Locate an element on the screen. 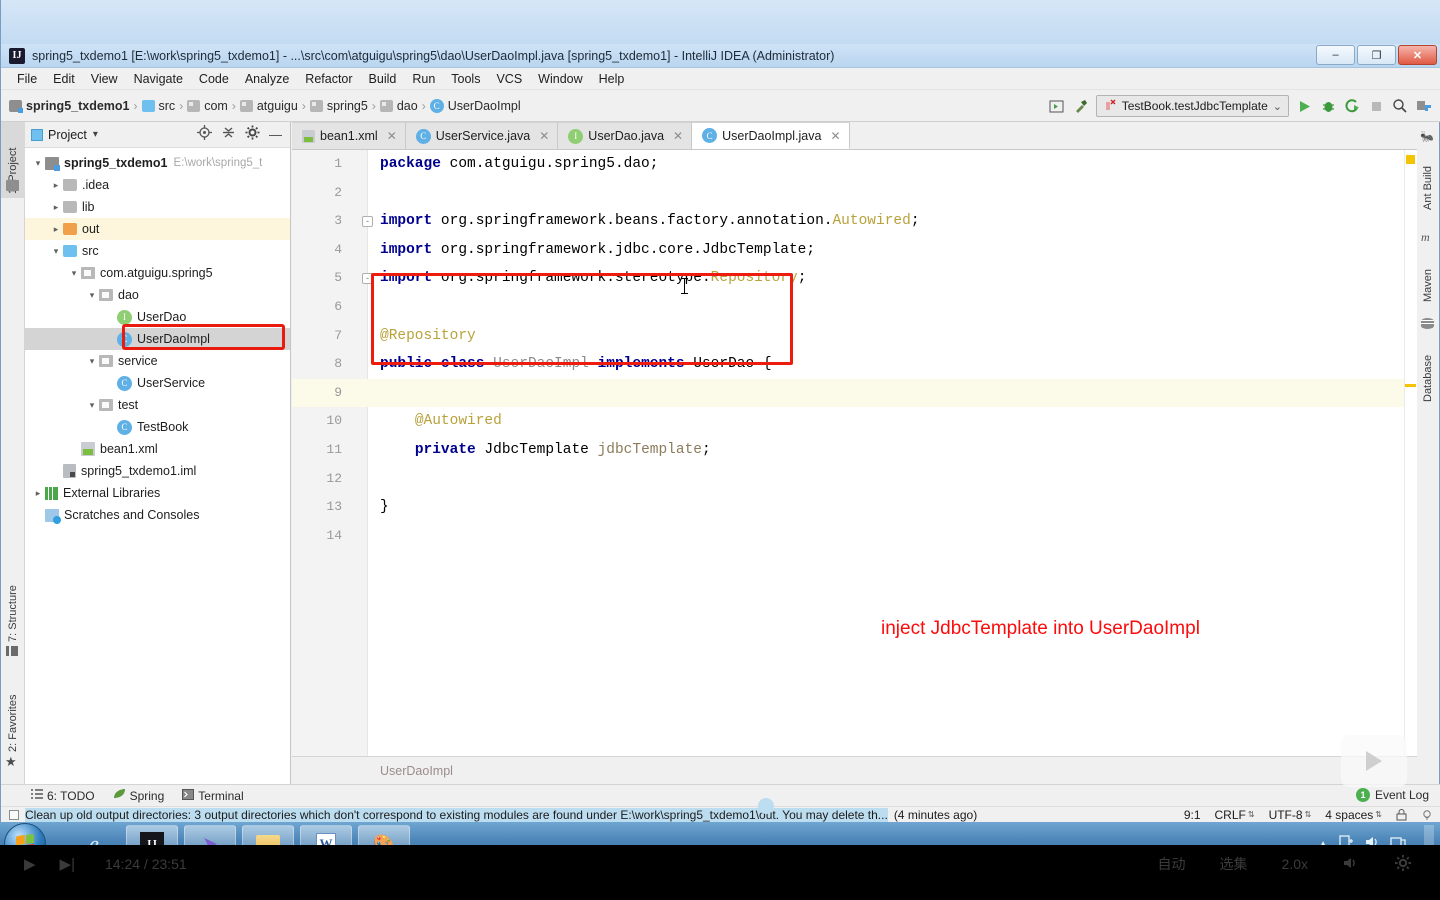 This screenshot has height=900, width=1440. code-line: 12 is located at coordinates (854, 479).